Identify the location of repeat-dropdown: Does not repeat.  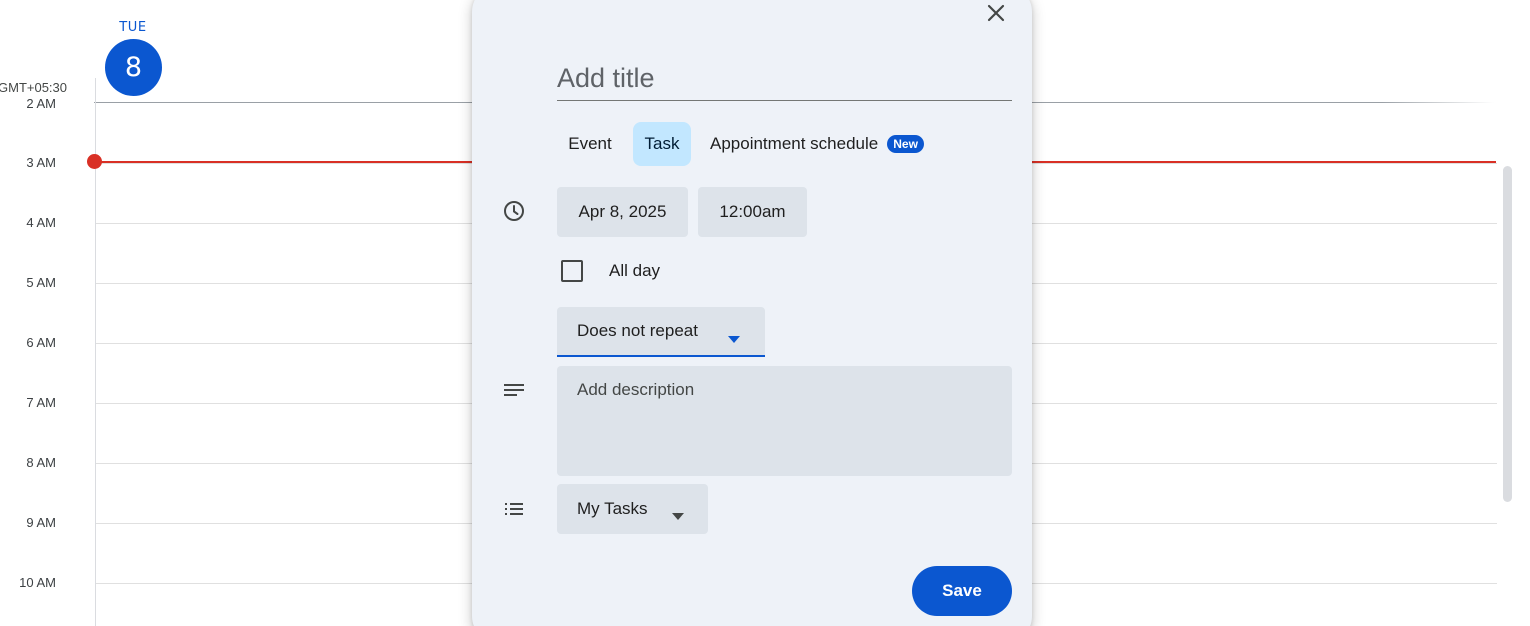
(661, 332).